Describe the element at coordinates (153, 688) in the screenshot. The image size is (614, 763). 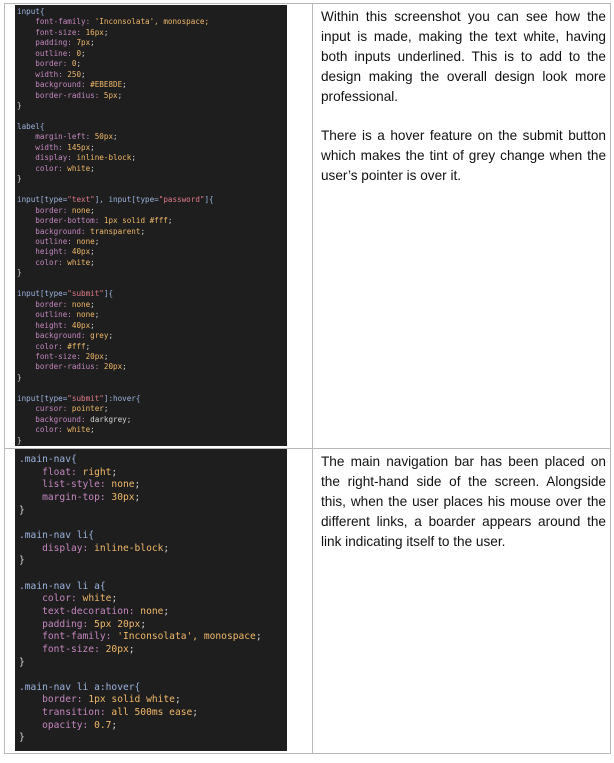
I see `code-line: .main-nav li a:hover{` at that location.